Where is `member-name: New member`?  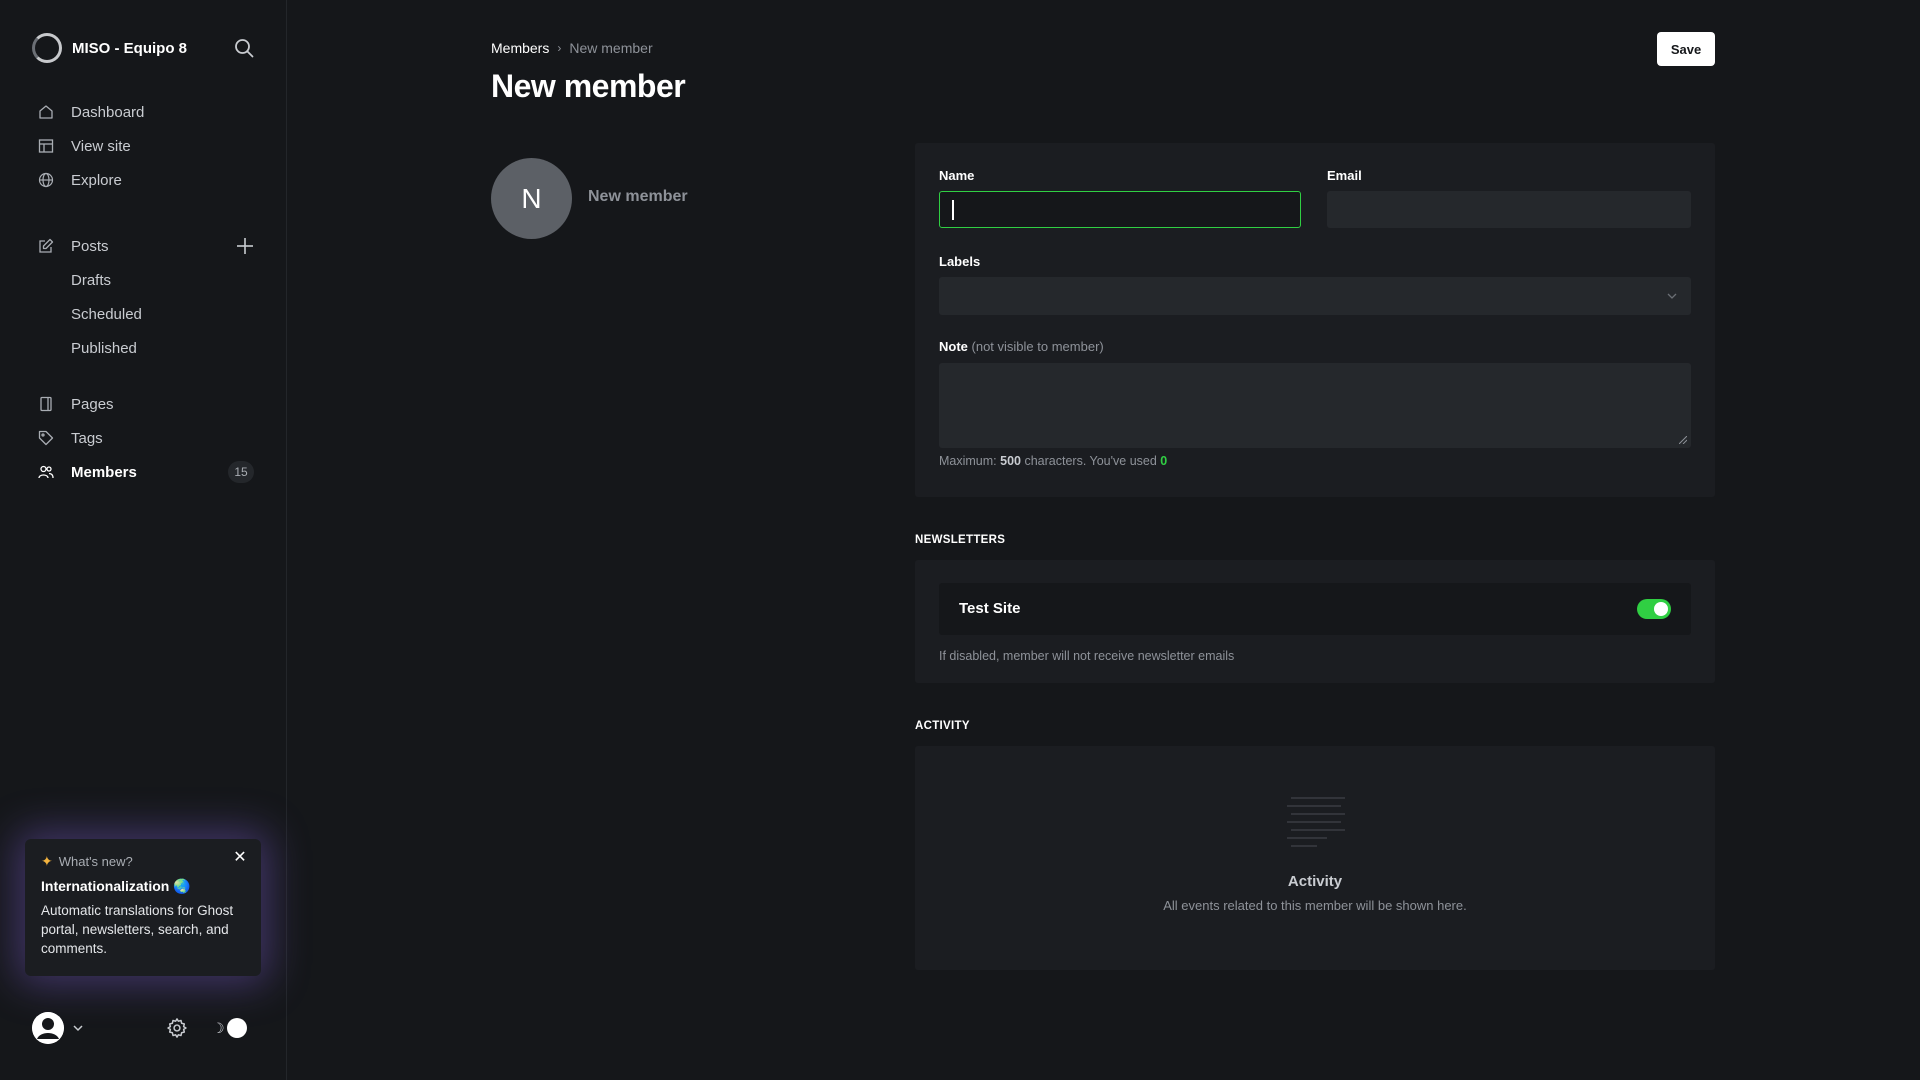 member-name: New member is located at coordinates (638, 196).